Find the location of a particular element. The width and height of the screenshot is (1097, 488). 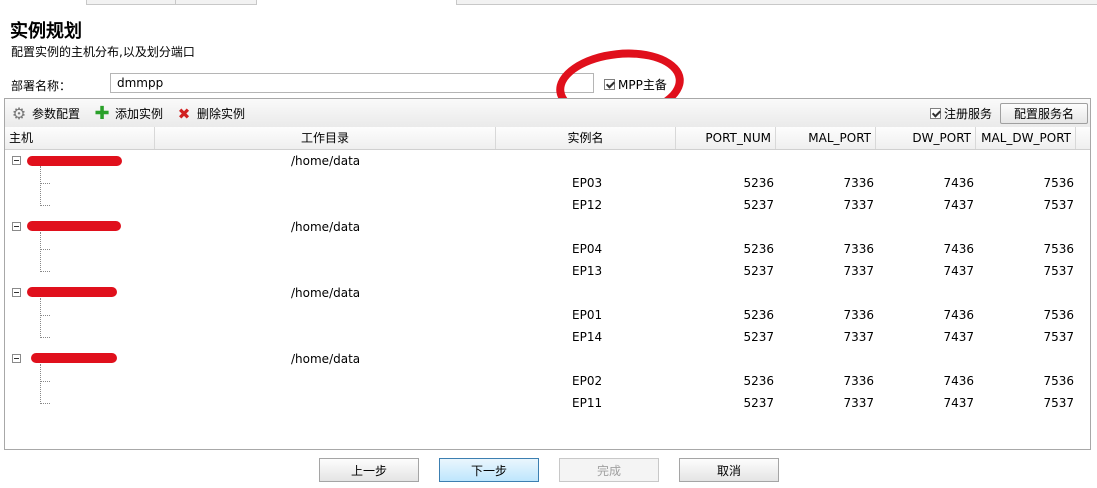

delete-instance-label: 删除实例 is located at coordinates (221, 114).